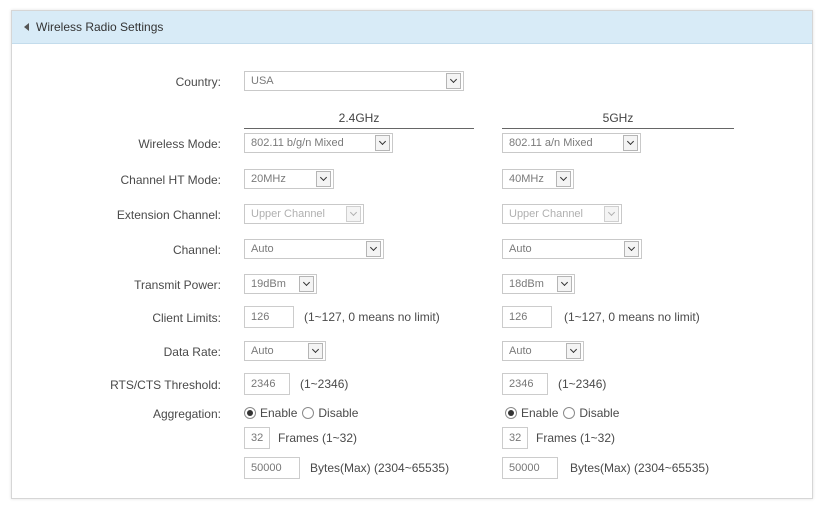  Describe the element at coordinates (526, 179) in the screenshot. I see `channel-ht-mode-value-5ghz: 40MHz` at that location.